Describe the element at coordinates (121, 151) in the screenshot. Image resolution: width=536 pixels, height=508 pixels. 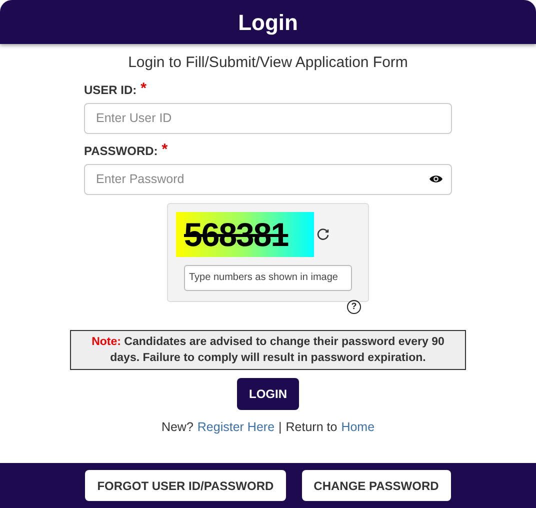
I see `field-label: PASSWORD:` at that location.